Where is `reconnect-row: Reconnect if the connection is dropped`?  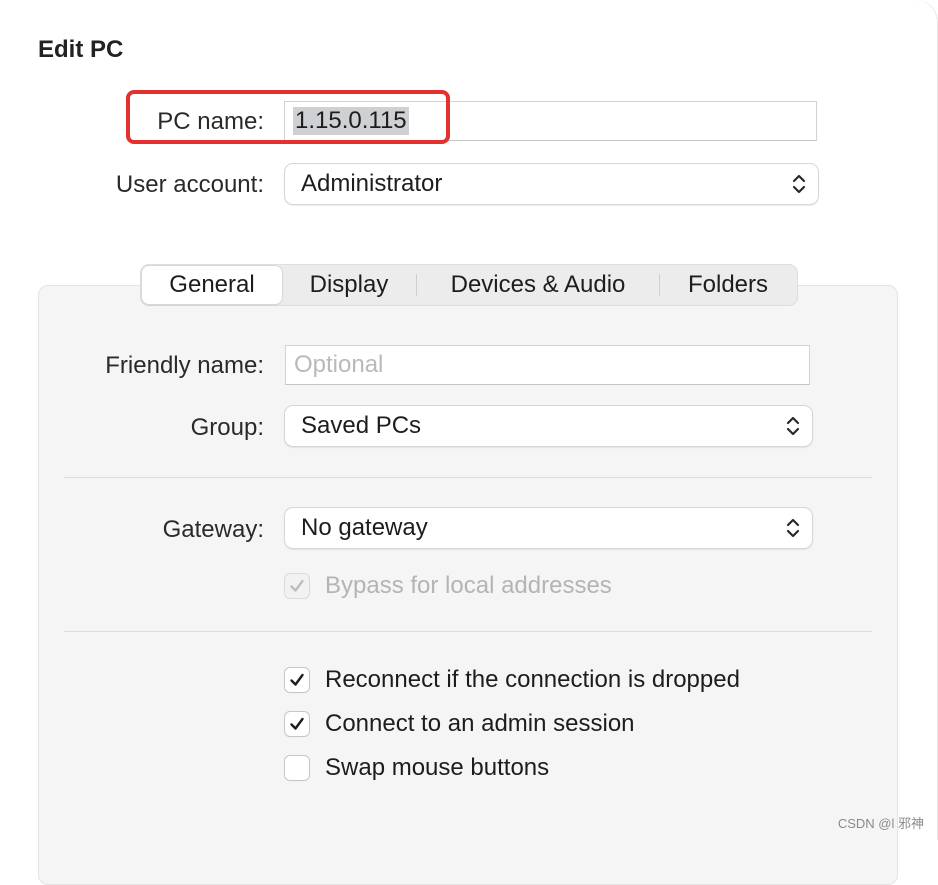
reconnect-row: Reconnect if the connection is dropped is located at coordinates (512, 680).